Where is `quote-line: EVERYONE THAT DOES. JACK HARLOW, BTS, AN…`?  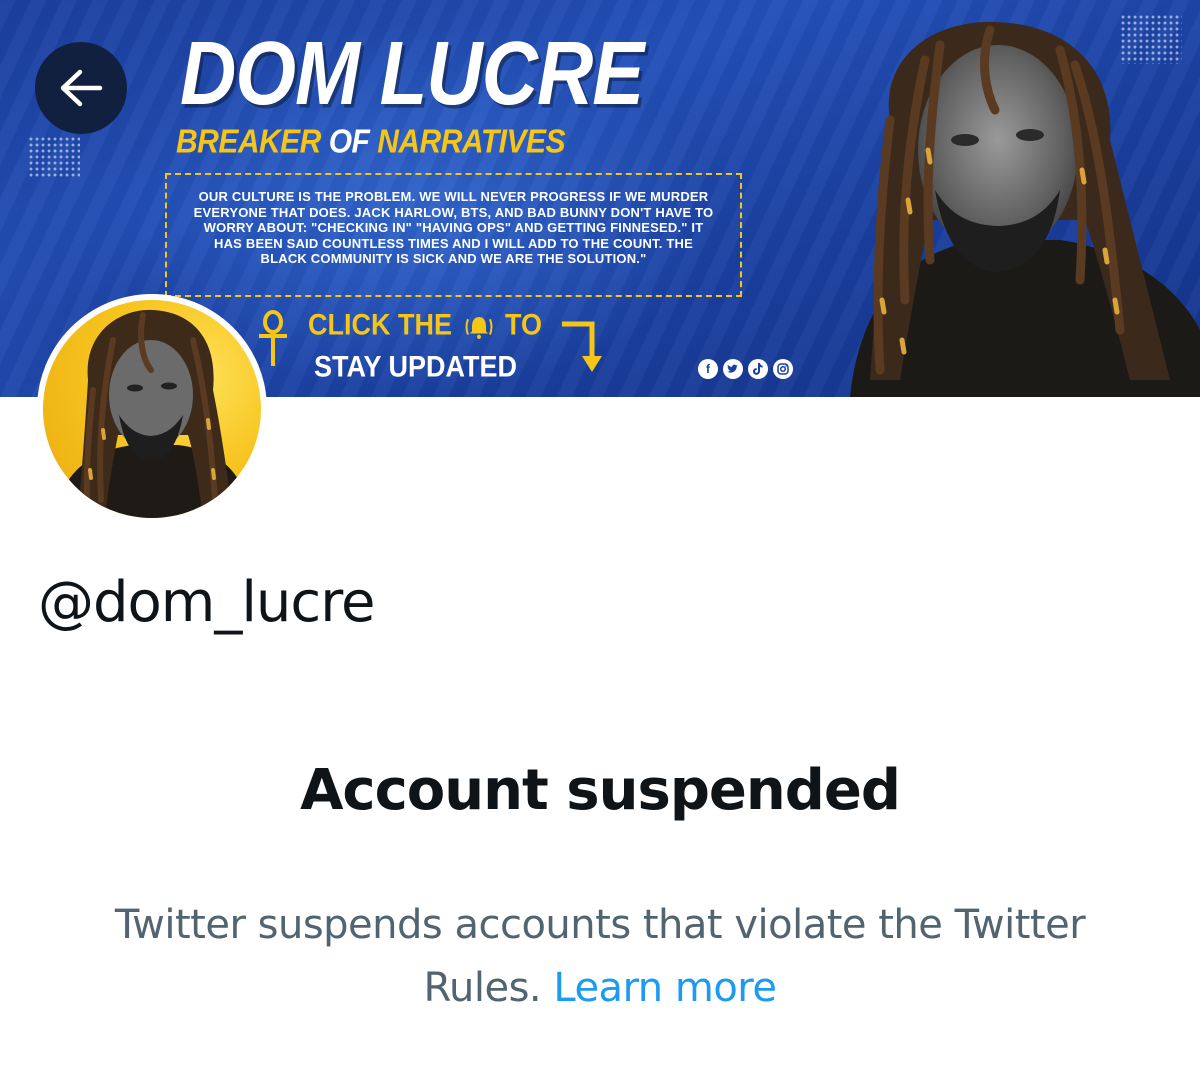
quote-line: EVERYONE THAT DOES. JACK HARLOW, BTS, AN… is located at coordinates (453, 212).